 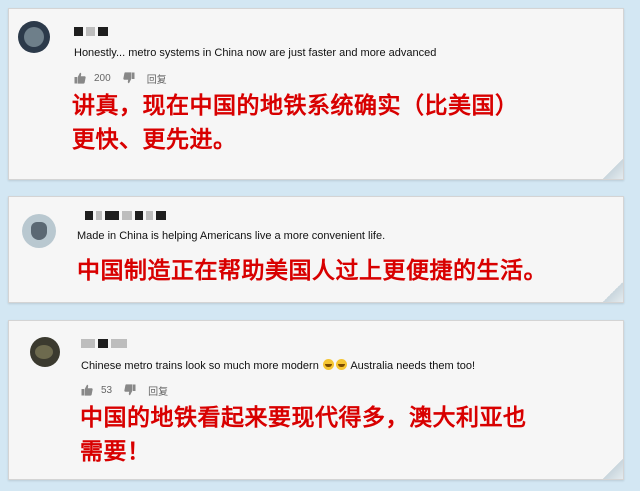 I want to click on chinese-translation-line-1: 中国的地铁看起来要现代得多，澳大利亚也, so click(x=303, y=418).